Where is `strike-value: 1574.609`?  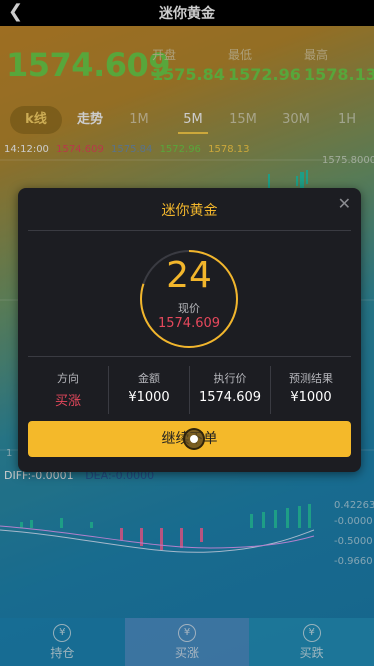
strike-value: 1574.609 is located at coordinates (230, 397).